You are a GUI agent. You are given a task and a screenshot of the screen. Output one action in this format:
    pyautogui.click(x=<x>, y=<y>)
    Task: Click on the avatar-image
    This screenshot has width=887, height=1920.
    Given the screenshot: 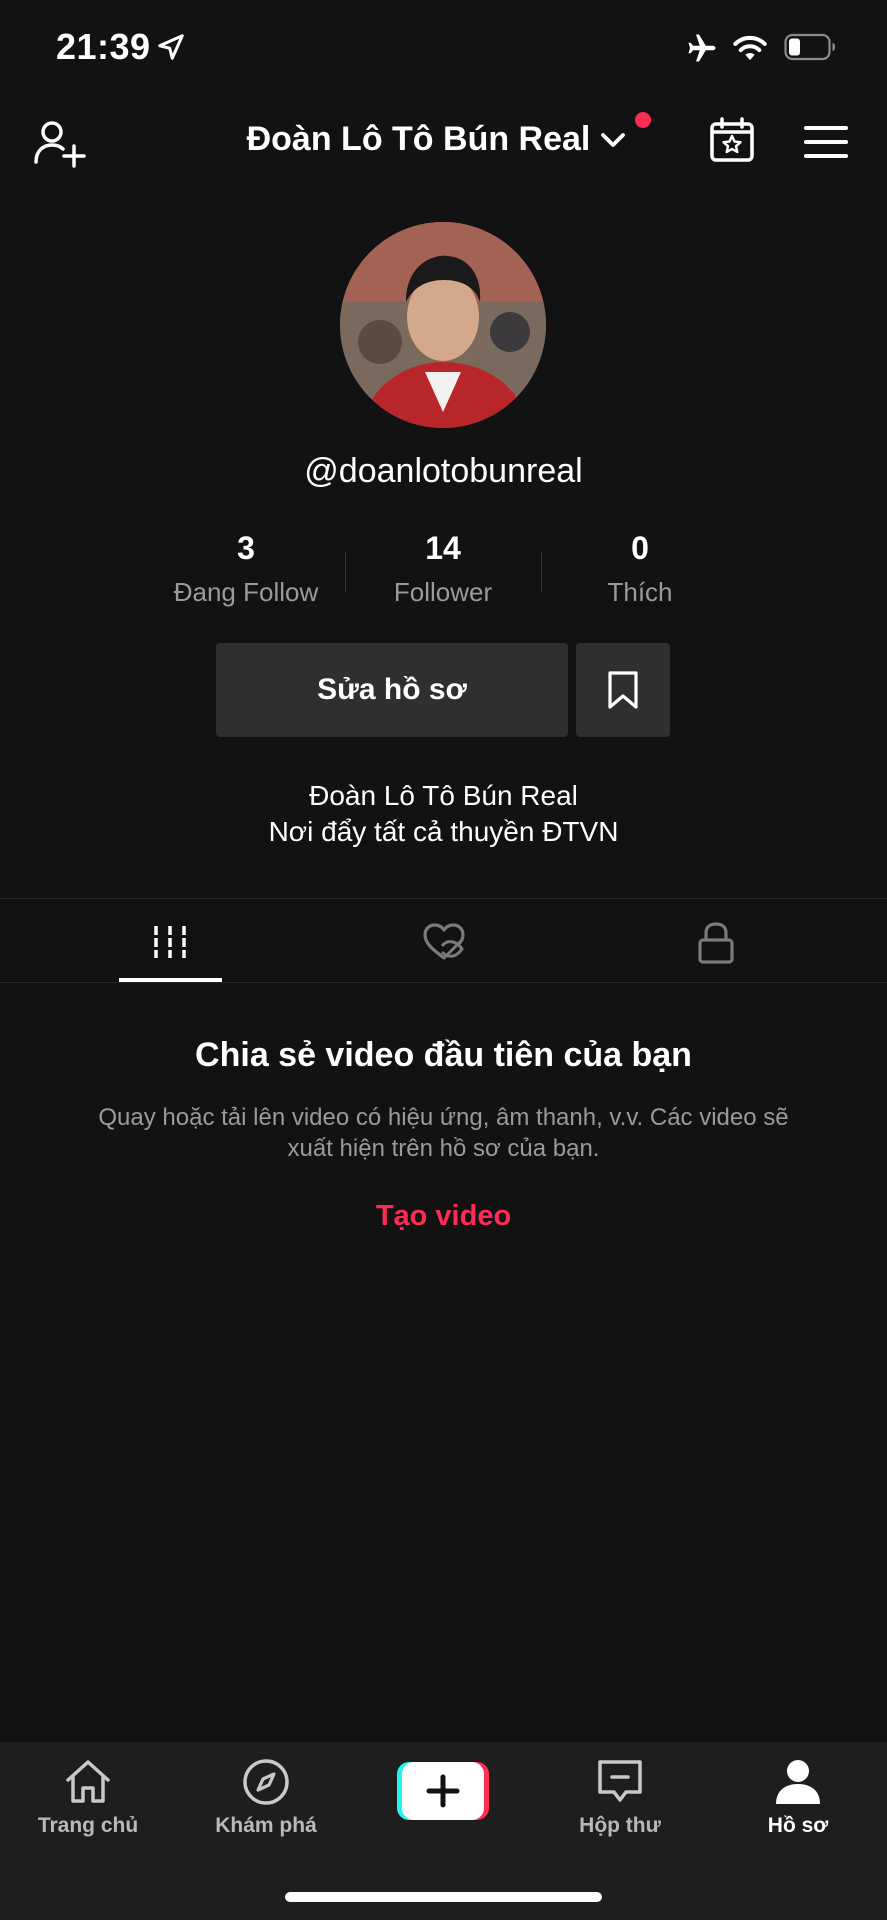 What is the action you would take?
    pyautogui.click(x=443, y=325)
    